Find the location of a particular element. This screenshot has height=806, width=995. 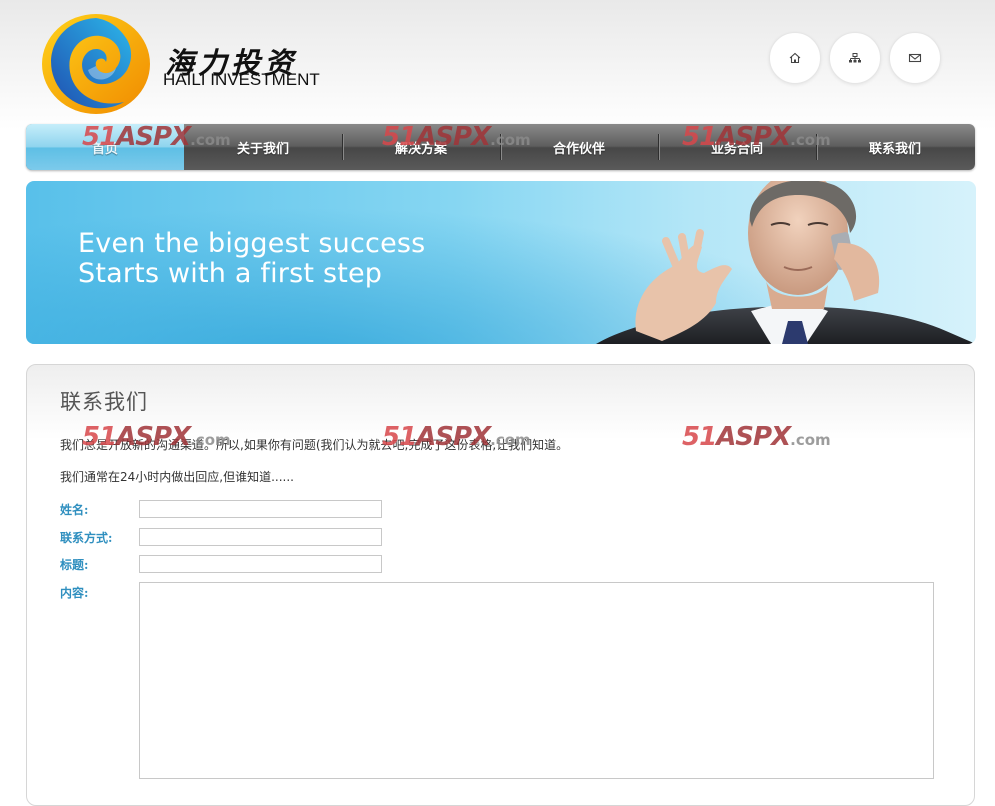

banner-headline-line1: Even the biggest success is located at coordinates (252, 243).